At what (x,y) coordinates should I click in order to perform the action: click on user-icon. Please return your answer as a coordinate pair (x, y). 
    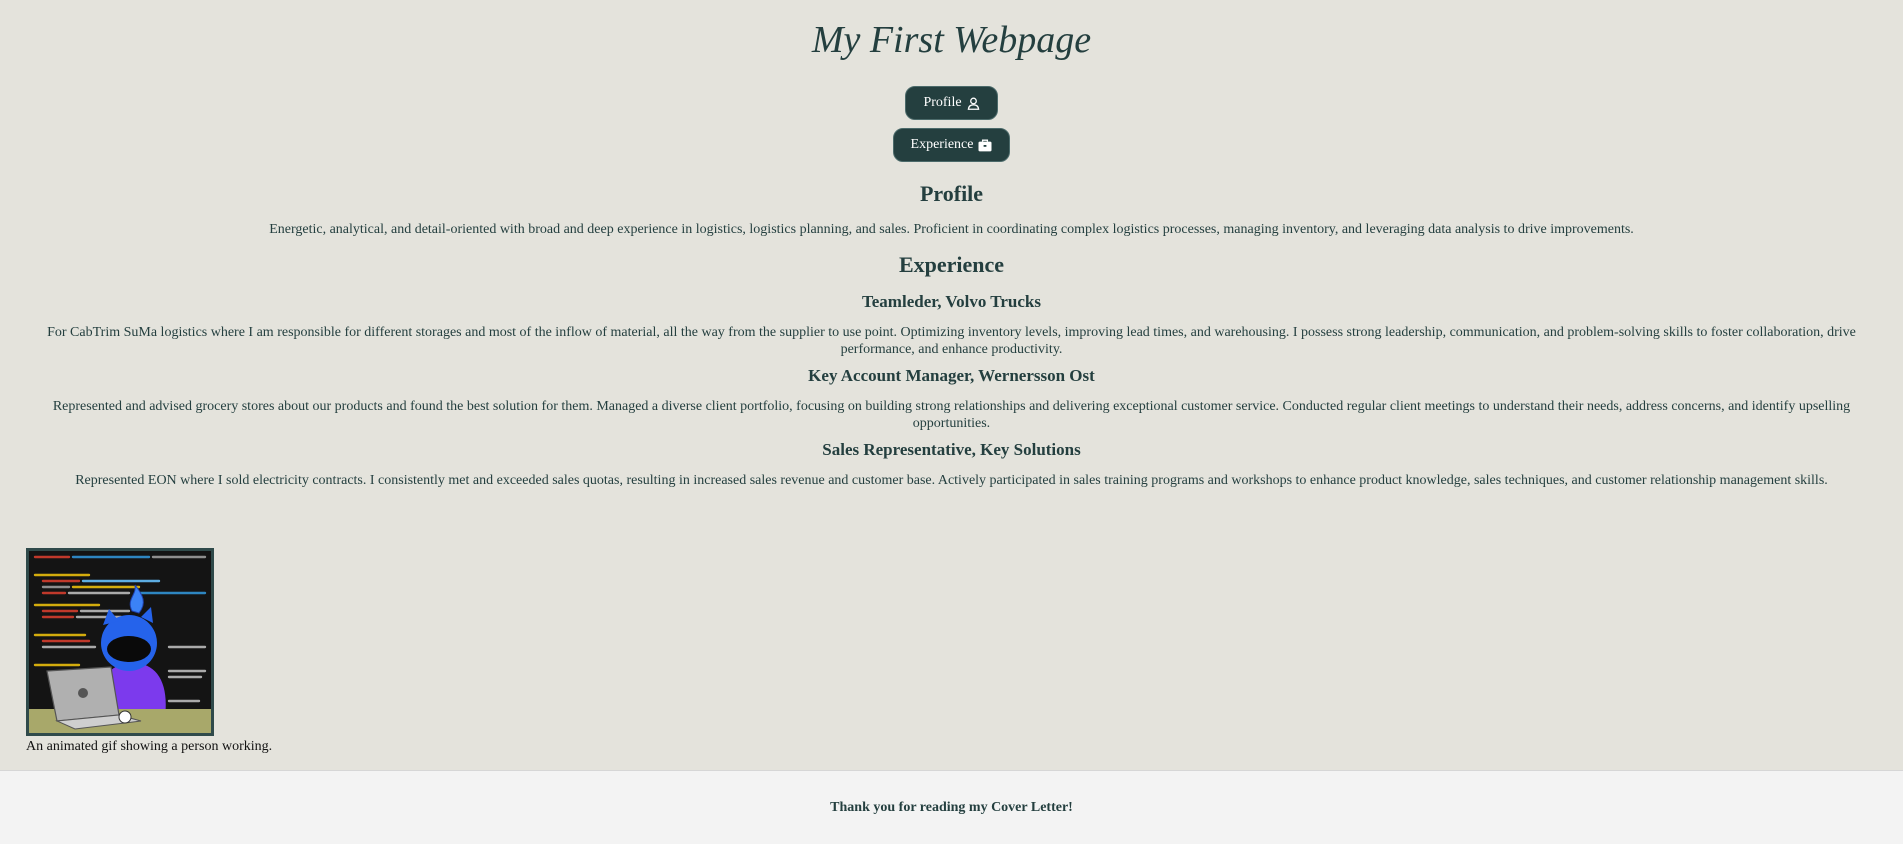
    Looking at the image, I should click on (973, 103).